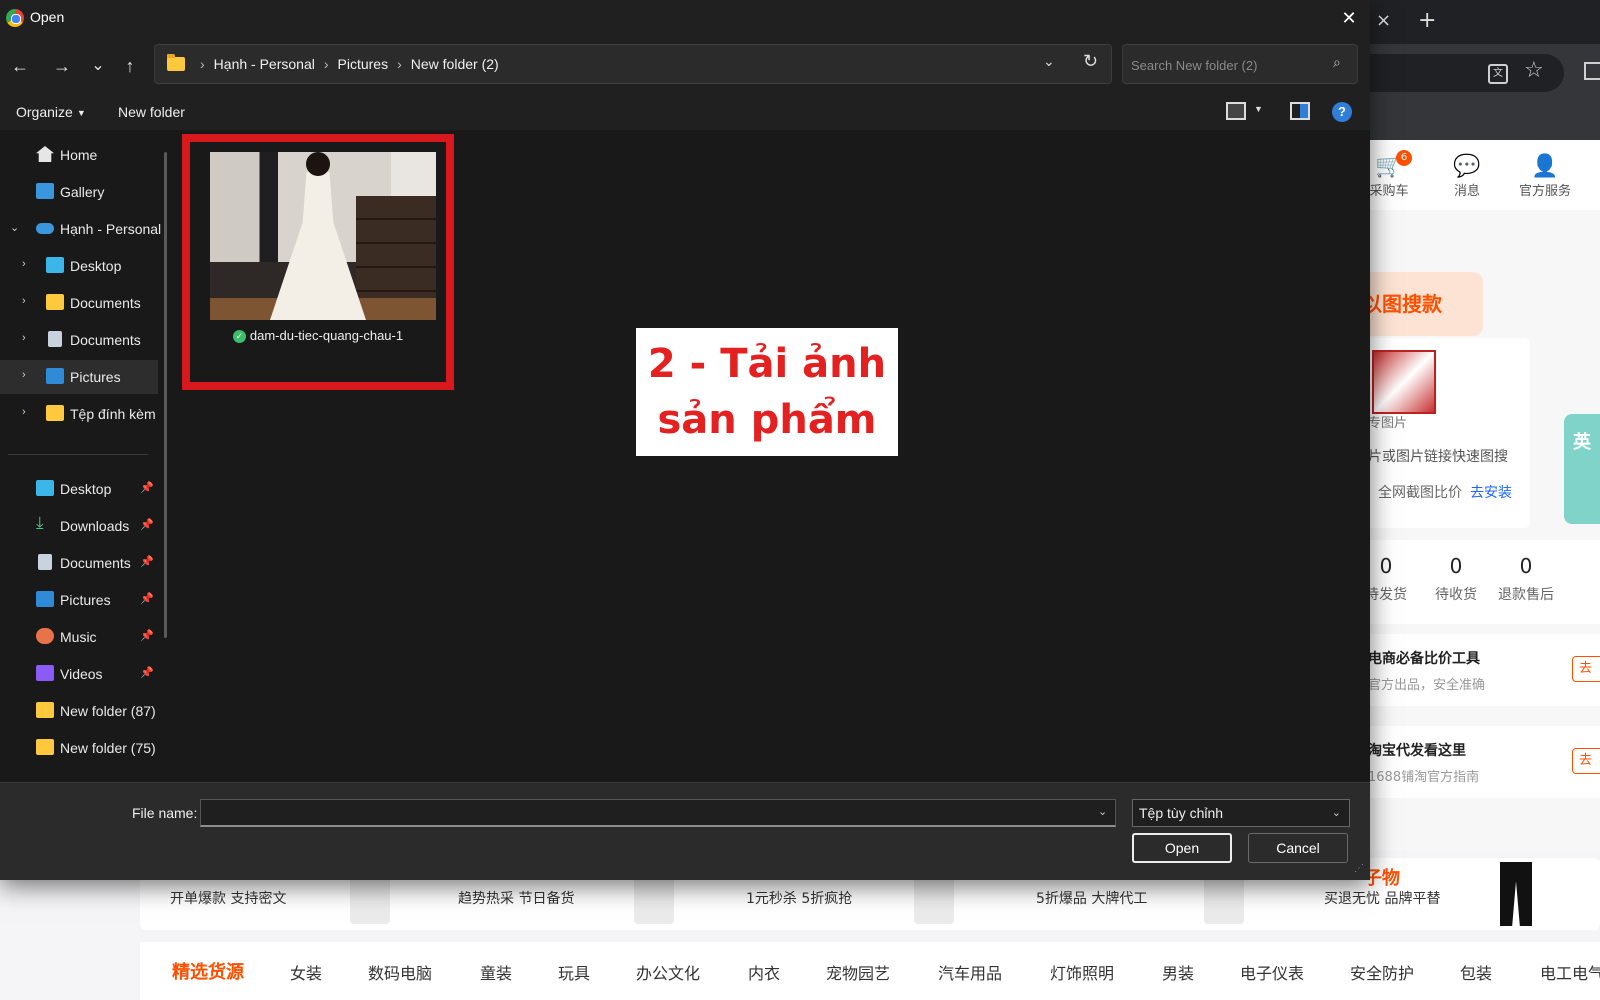 The height and width of the screenshot is (1000, 1600). Describe the element at coordinates (1491, 493) in the screenshot. I see `install-link: 去安装` at that location.